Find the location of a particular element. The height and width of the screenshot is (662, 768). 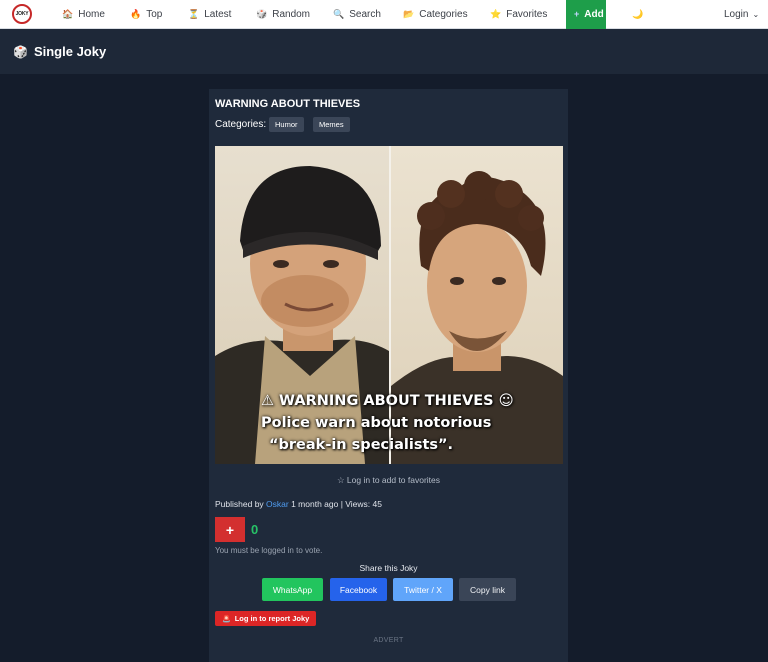

category-badge-humor: Humor is located at coordinates (286, 124).